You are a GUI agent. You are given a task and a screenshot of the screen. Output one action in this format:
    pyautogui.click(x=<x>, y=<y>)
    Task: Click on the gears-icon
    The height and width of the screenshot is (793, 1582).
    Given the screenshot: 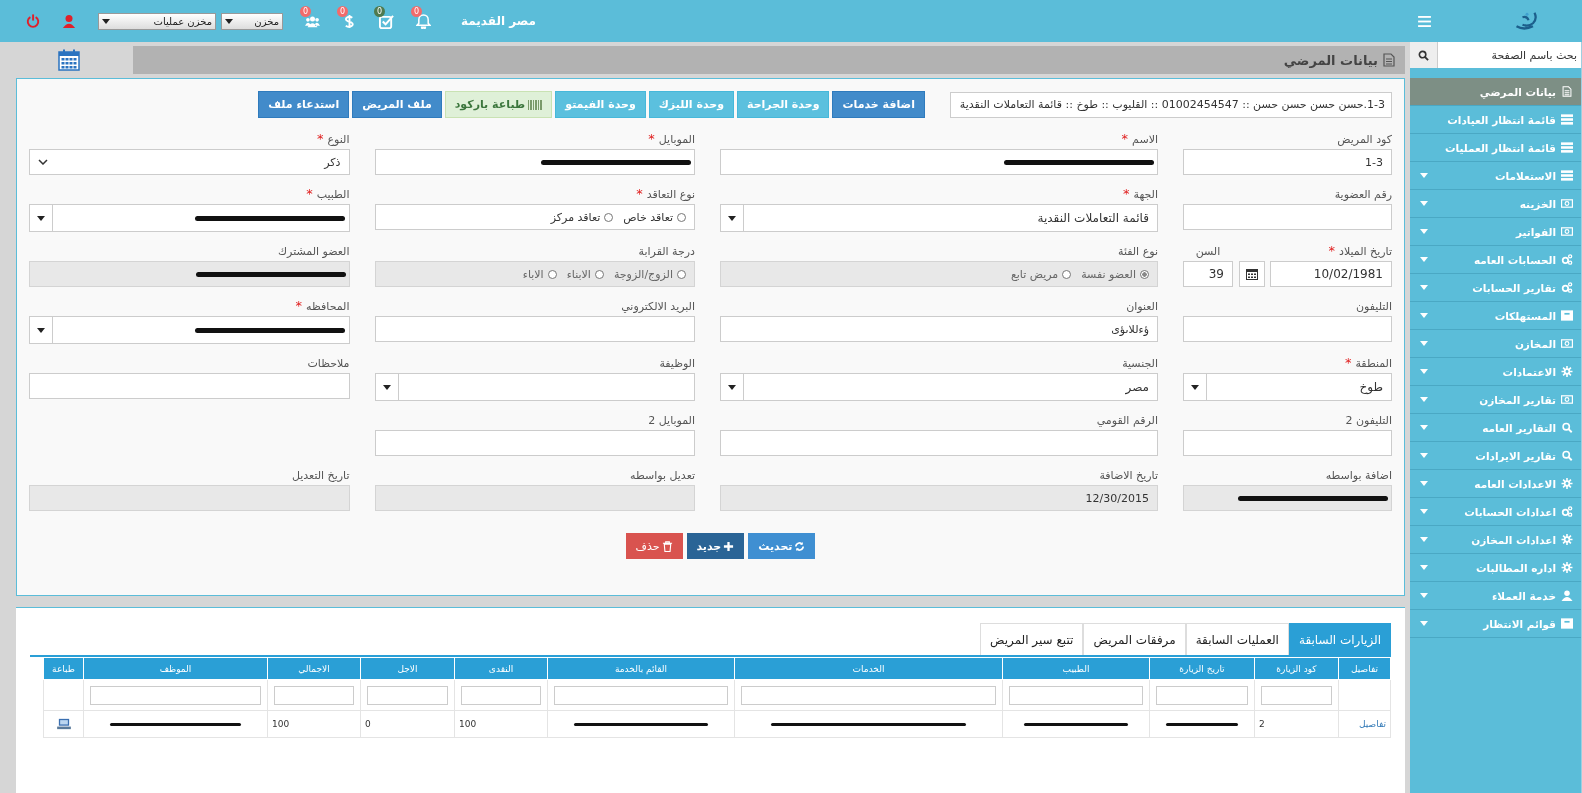 What is the action you would take?
    pyautogui.click(x=1567, y=287)
    